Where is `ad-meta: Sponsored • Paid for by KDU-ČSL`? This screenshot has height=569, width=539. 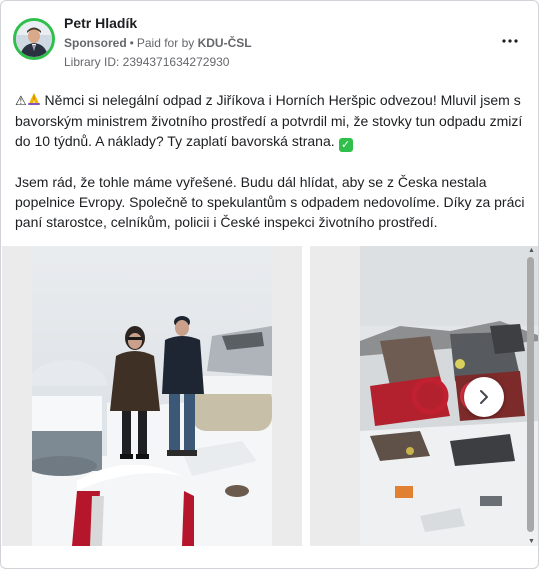 ad-meta: Sponsored • Paid for by KDU-ČSL is located at coordinates (158, 43).